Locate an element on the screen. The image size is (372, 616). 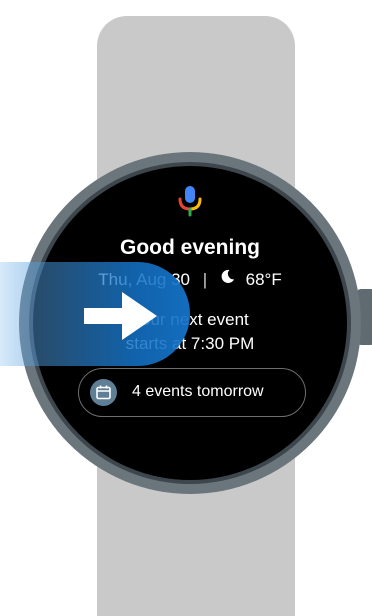
events-tomorrow-chip: 4 events tomorrow is located at coordinates (192, 392).